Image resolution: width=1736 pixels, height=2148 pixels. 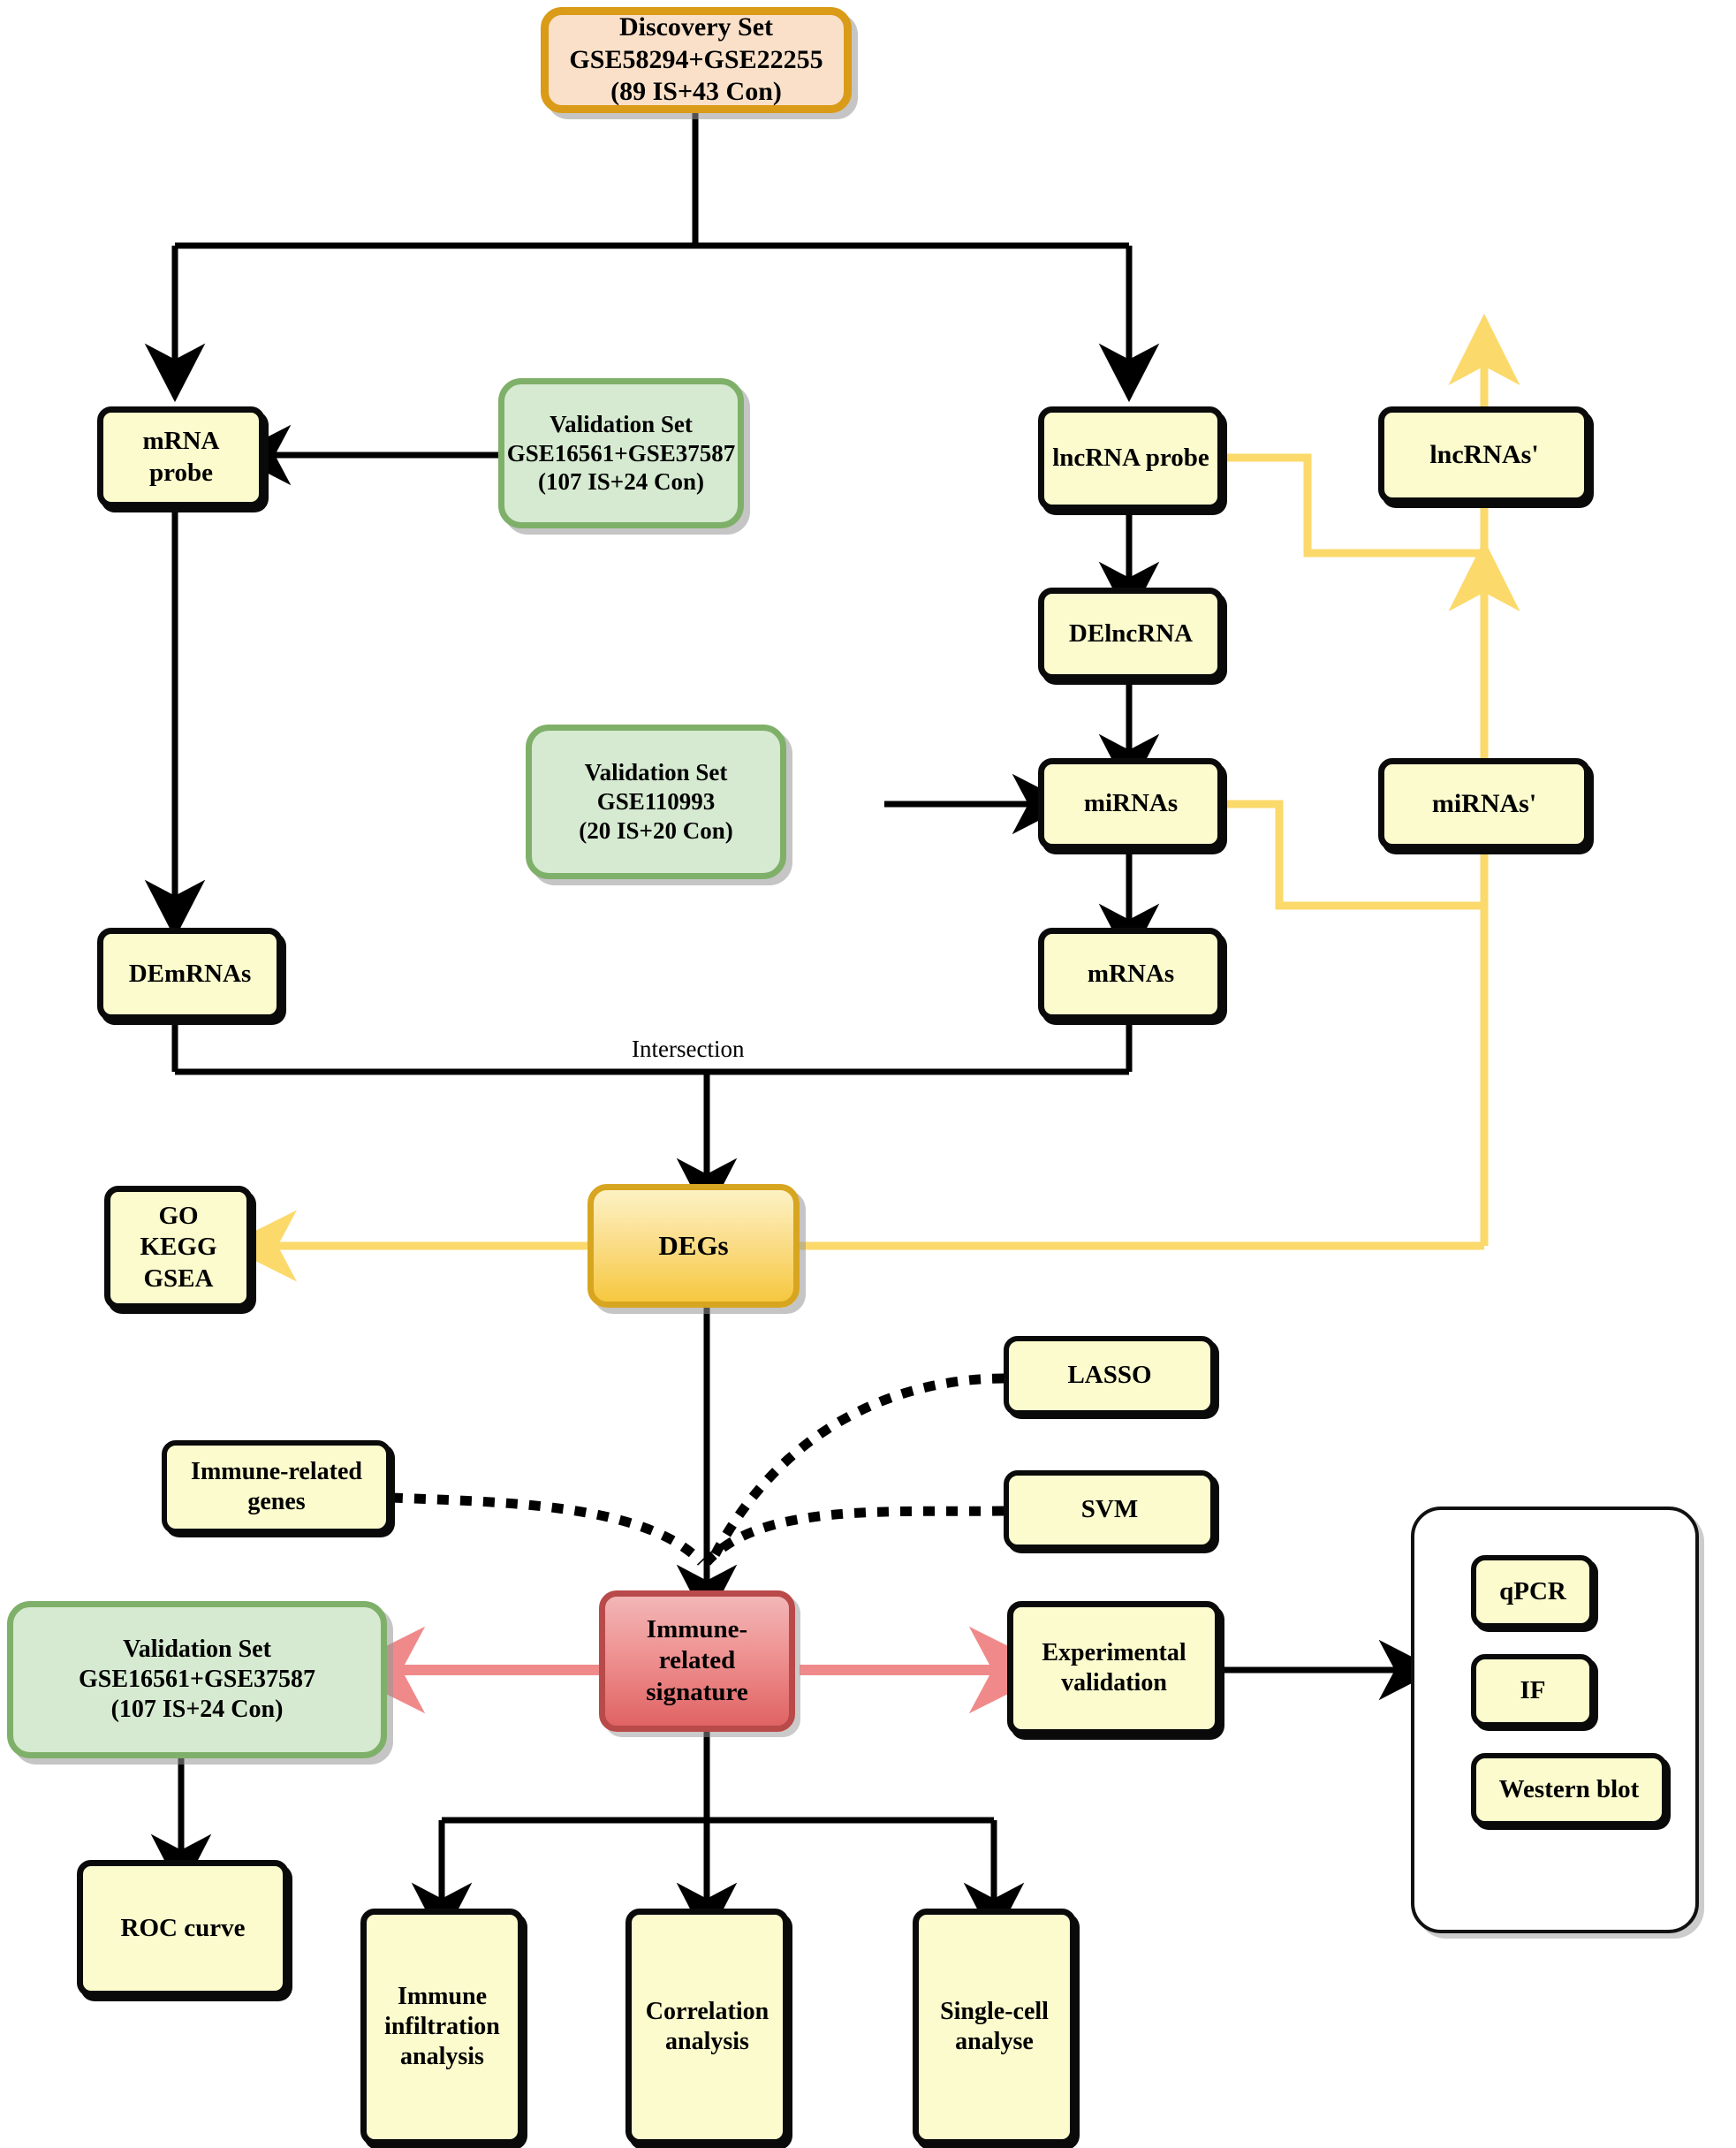 I want to click on node-qpcr-label: qPCR, so click(x=1532, y=1590).